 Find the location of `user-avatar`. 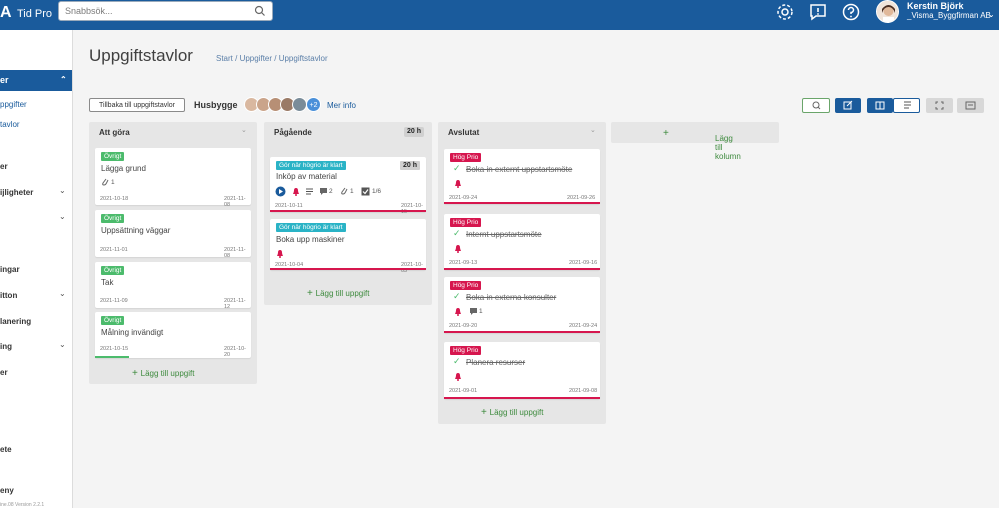

user-avatar is located at coordinates (887, 11).